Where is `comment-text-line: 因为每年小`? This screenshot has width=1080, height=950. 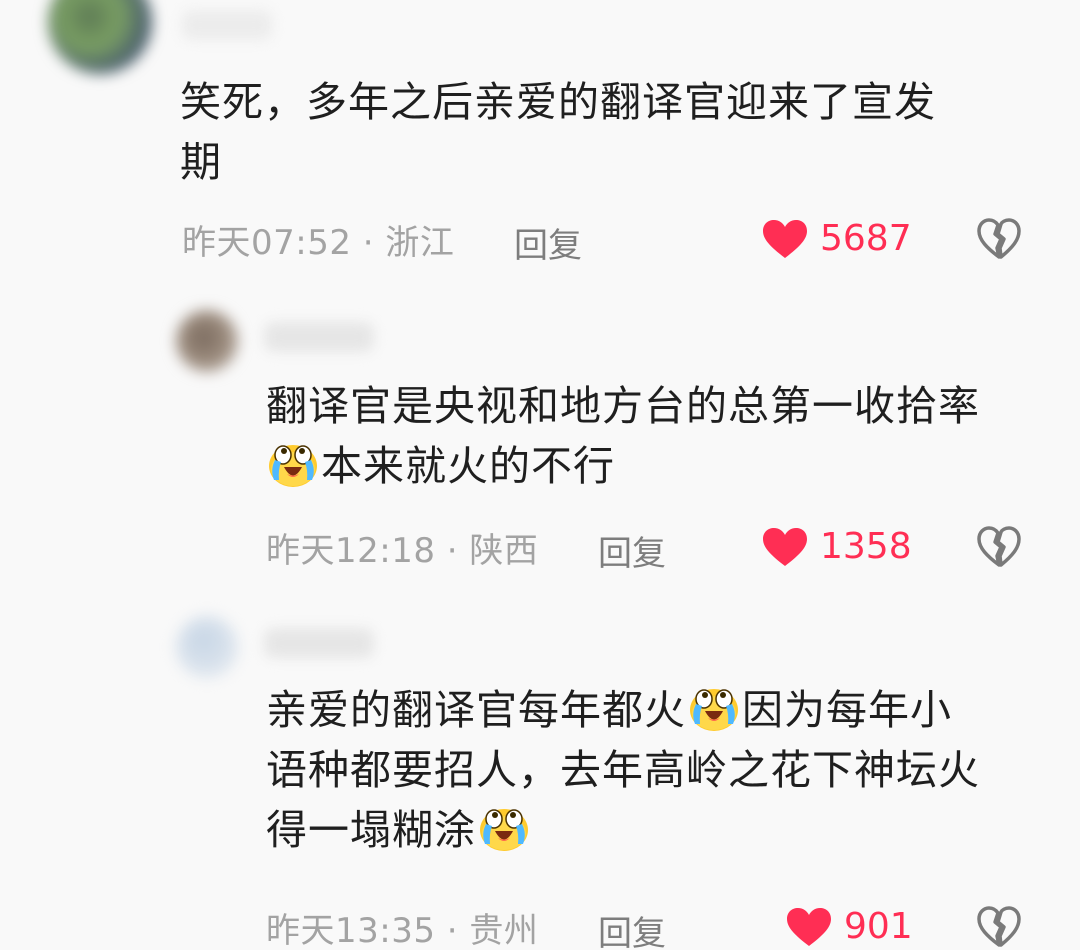
comment-text-line: 因为每年小 is located at coordinates (847, 710).